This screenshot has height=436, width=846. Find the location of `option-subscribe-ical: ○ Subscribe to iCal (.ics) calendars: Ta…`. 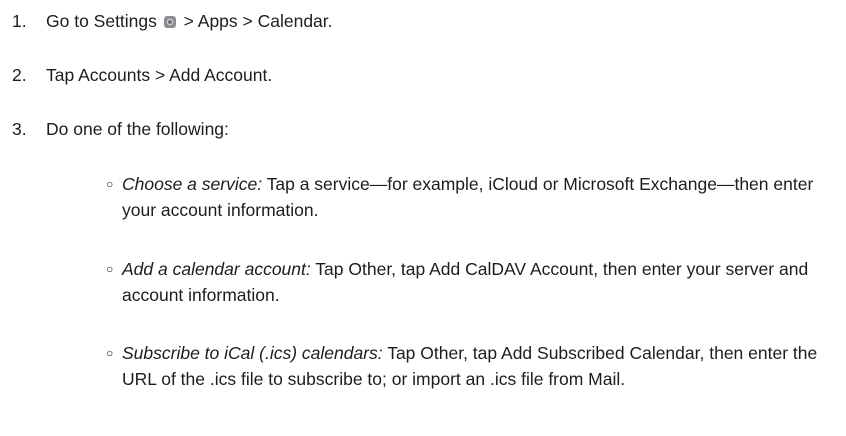

option-subscribe-ical: ○ Subscribe to iCal (.ics) calendars: Ta… is located at coordinates (469, 366).